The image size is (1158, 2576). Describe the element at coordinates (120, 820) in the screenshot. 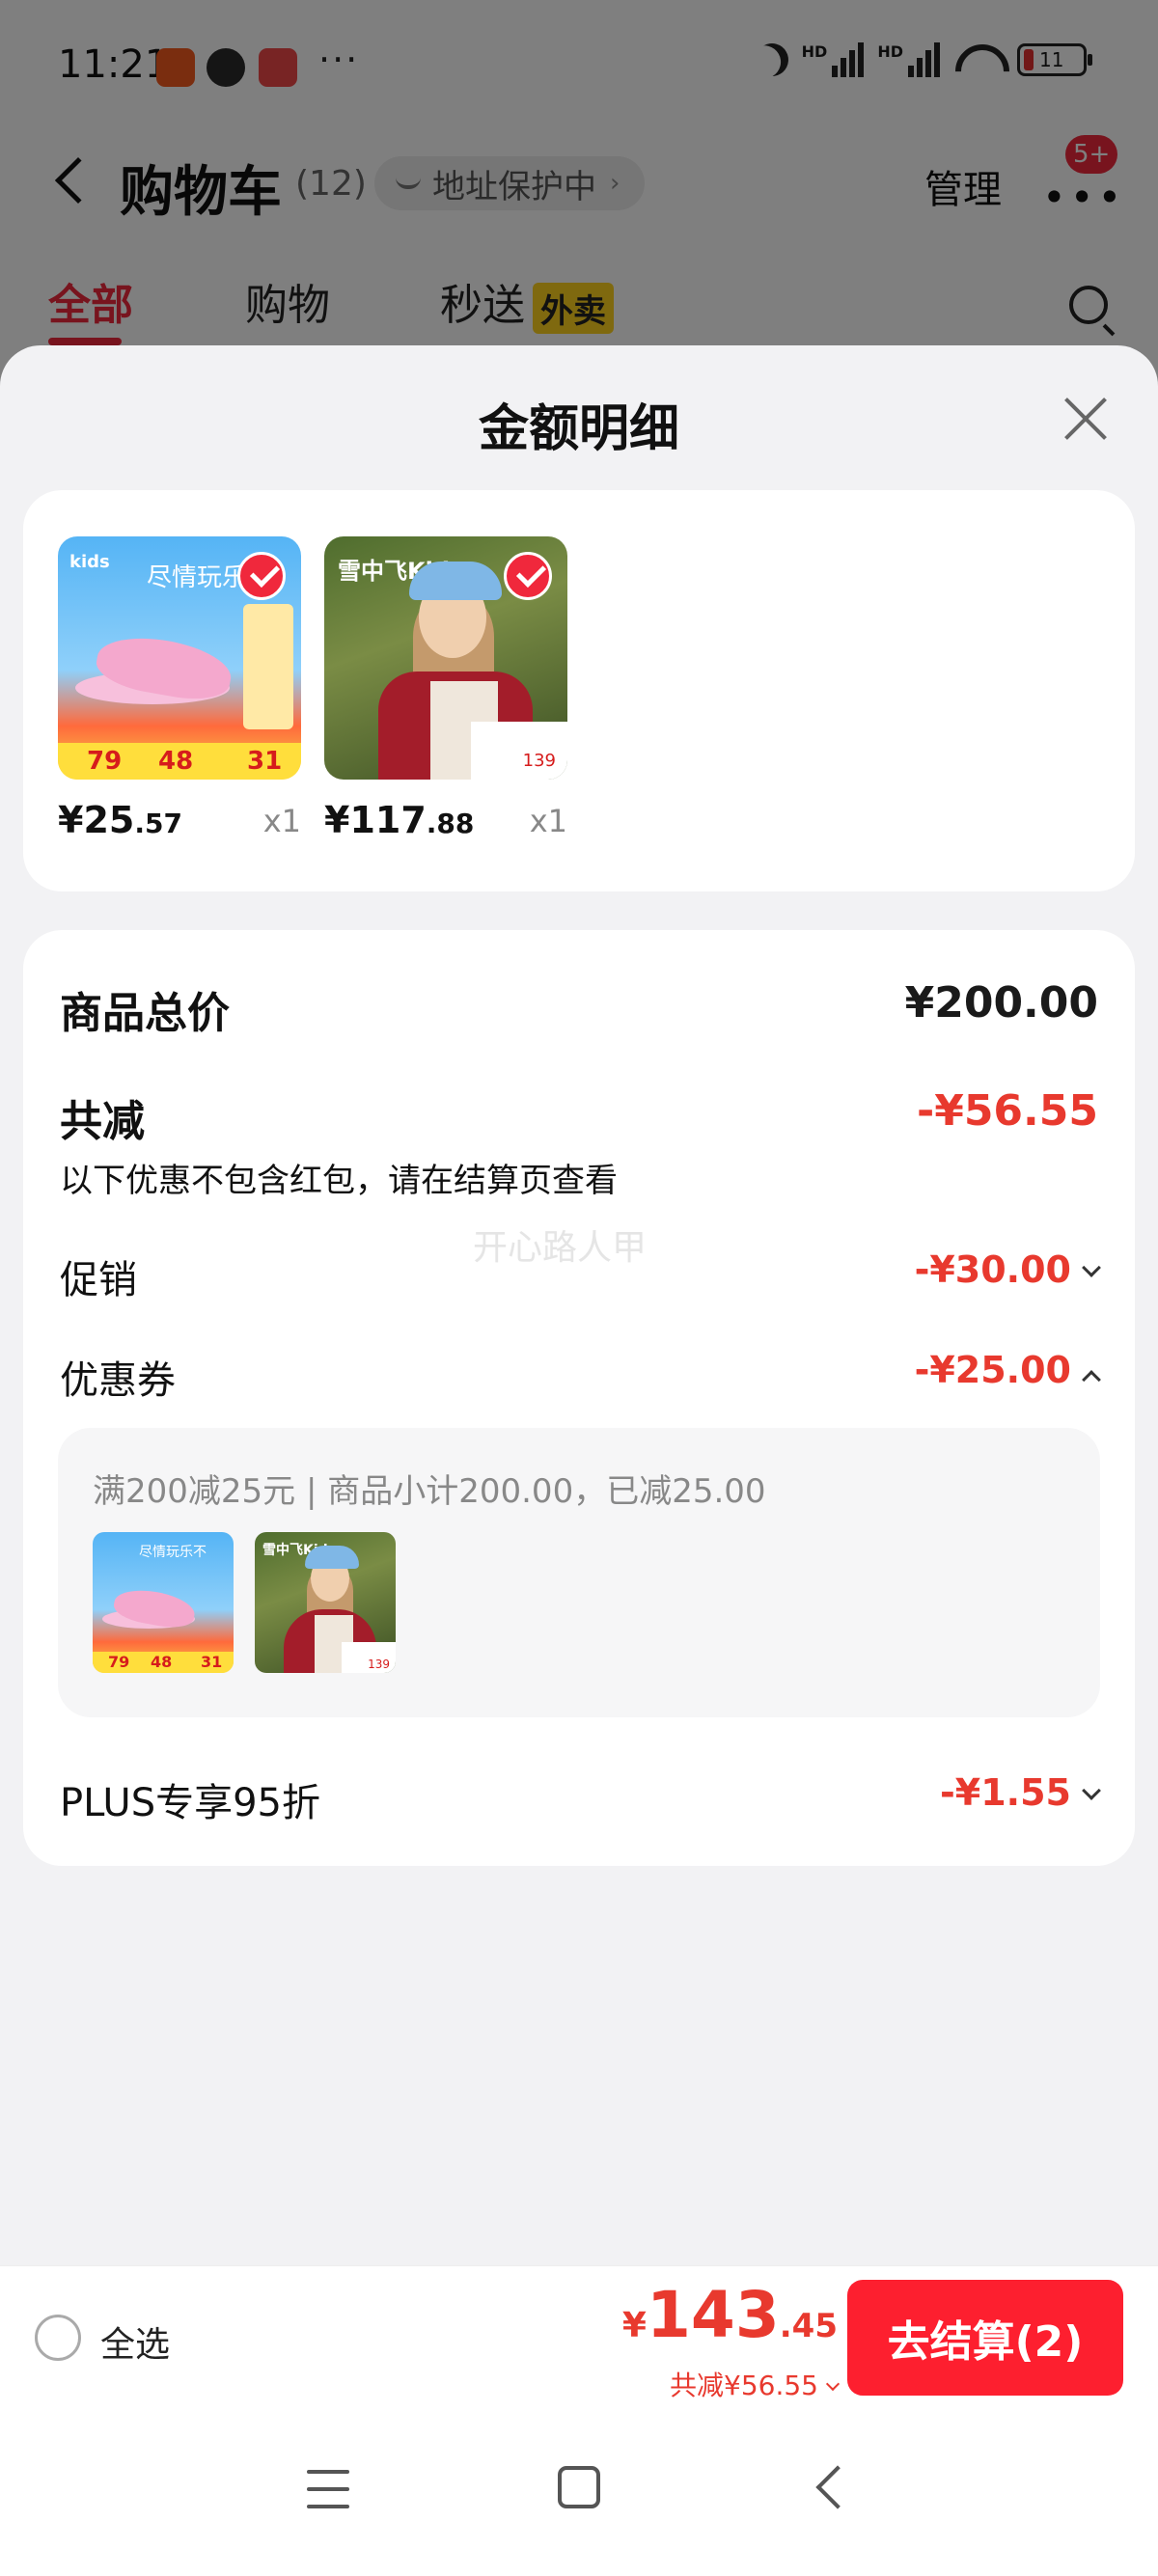

I see `product-price: ¥25.57` at that location.